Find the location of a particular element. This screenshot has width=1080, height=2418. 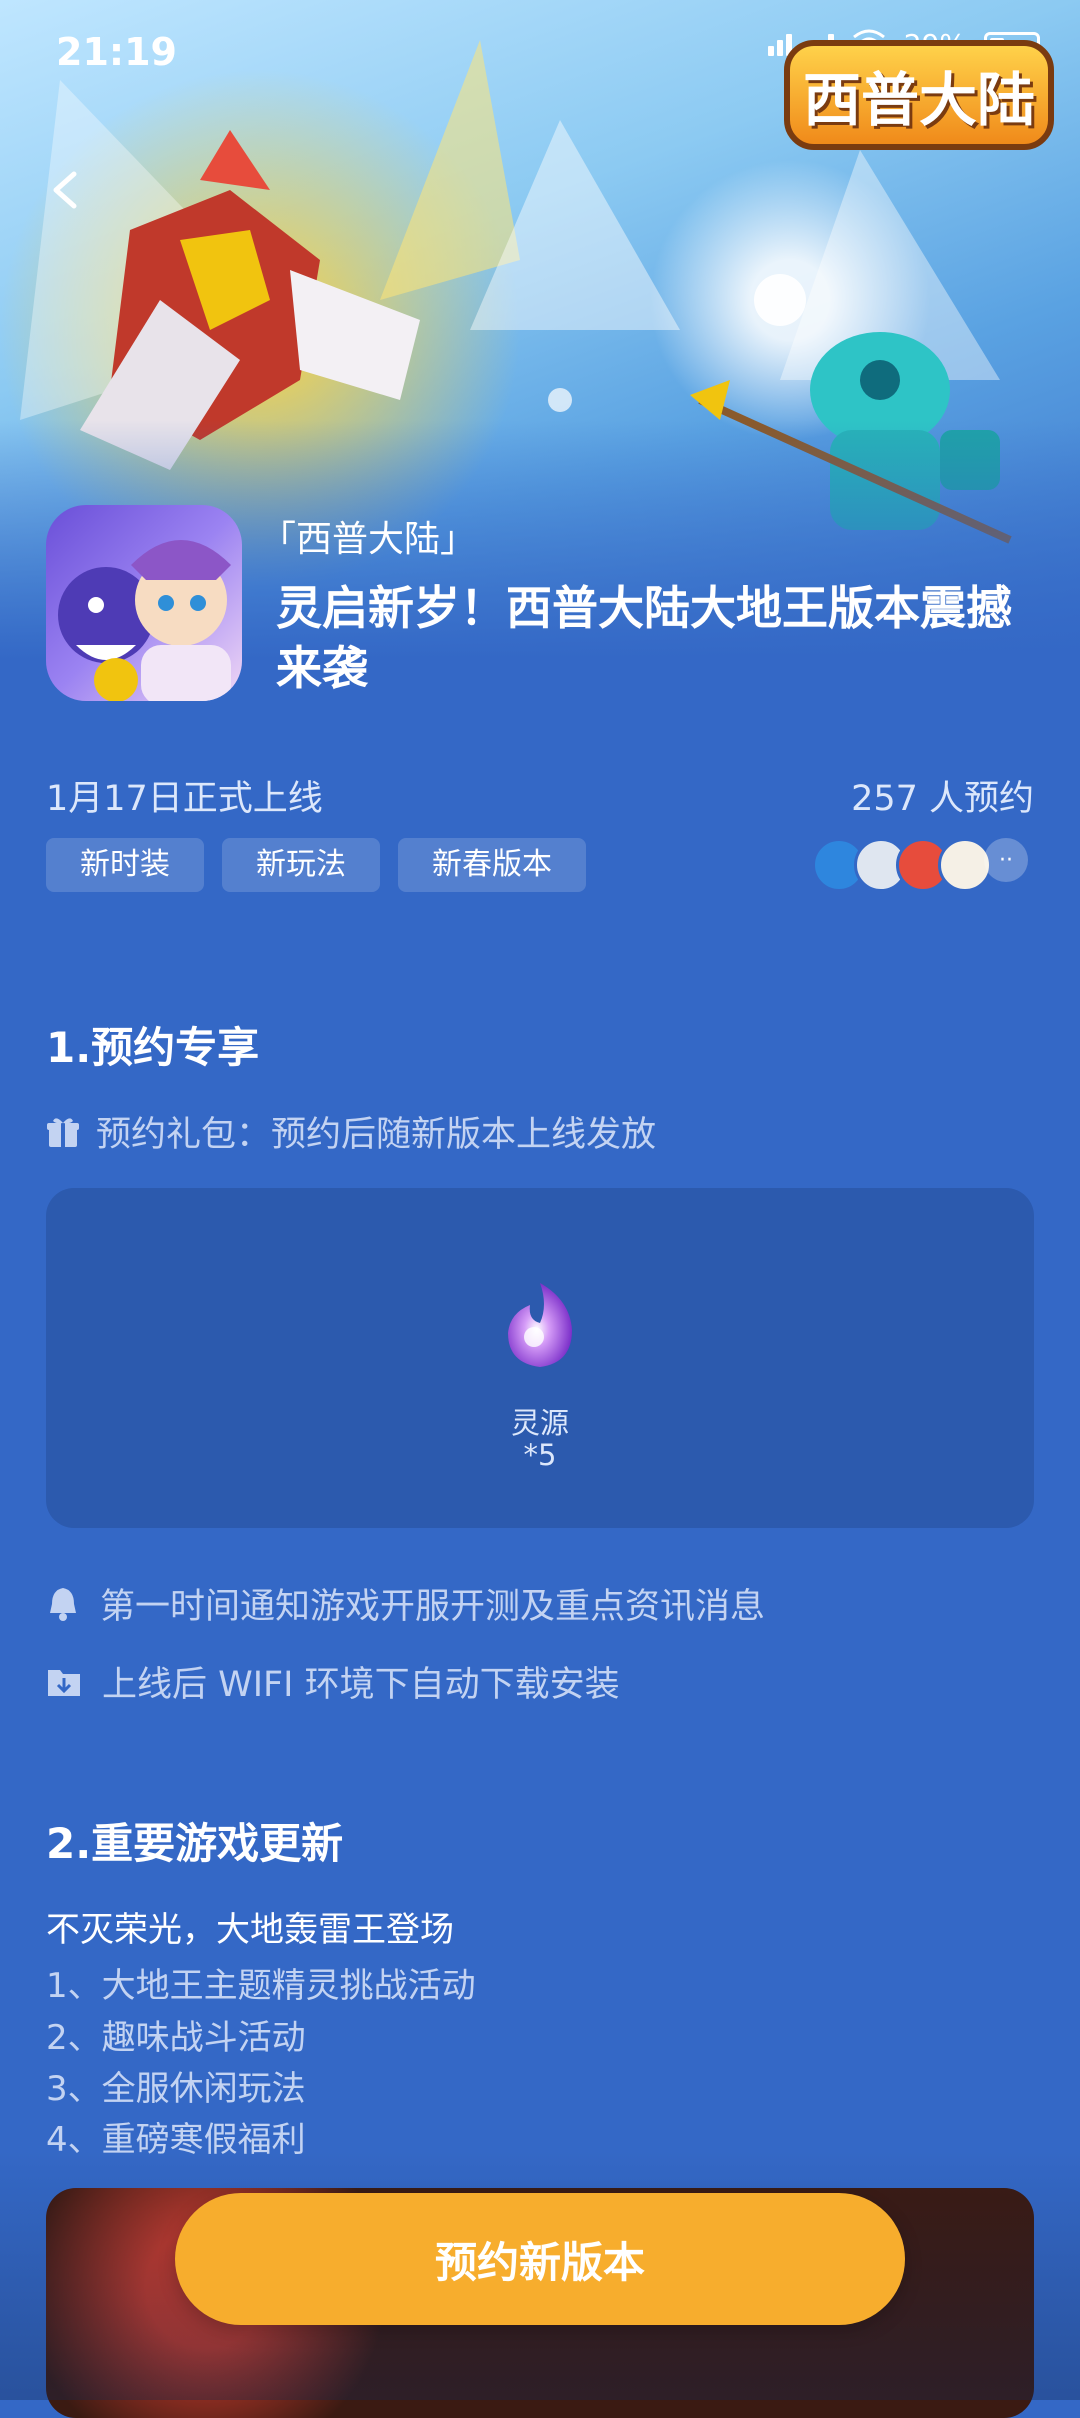

tag: 新时装 is located at coordinates (125, 865).